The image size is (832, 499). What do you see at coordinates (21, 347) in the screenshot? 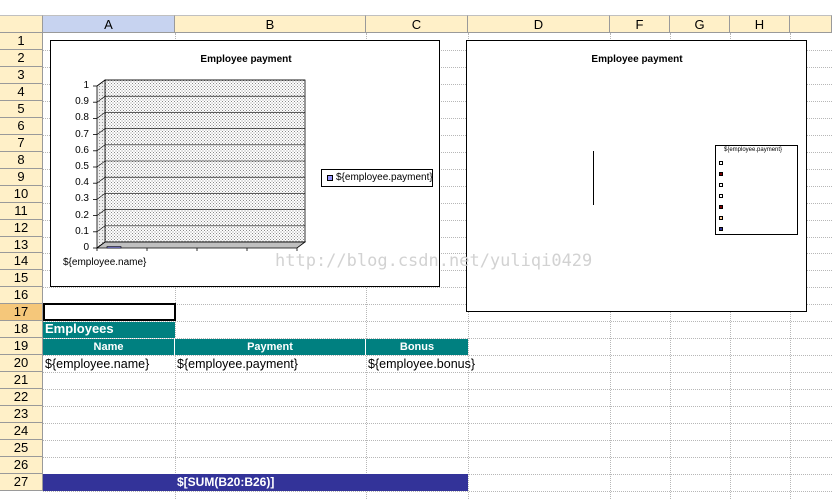
I see `row-header-19: 19` at bounding box center [21, 347].